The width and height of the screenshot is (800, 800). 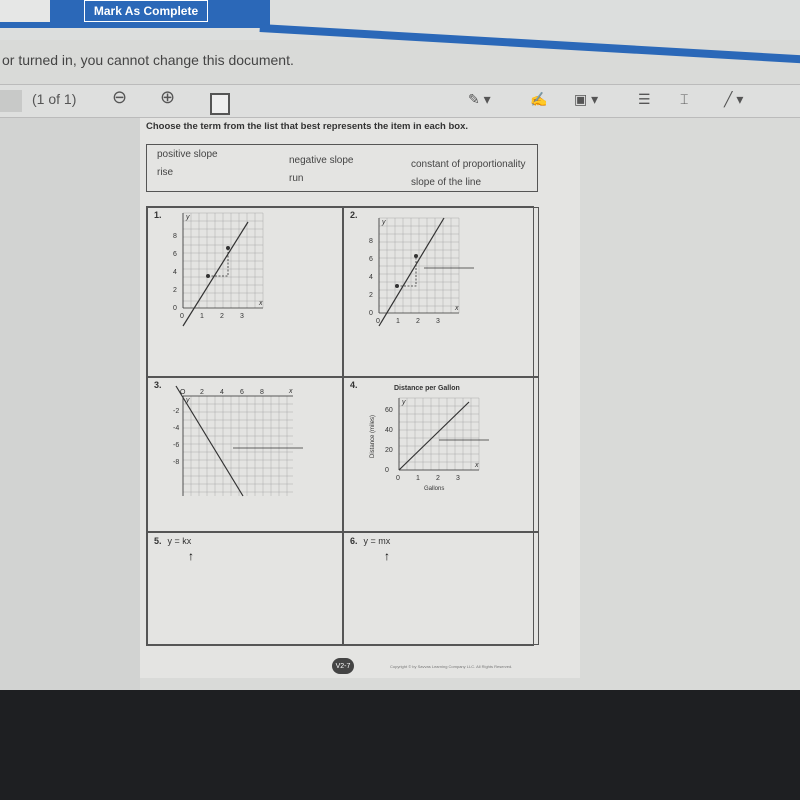 What do you see at coordinates (343, 666) in the screenshot?
I see `page-badge: V2-7` at bounding box center [343, 666].